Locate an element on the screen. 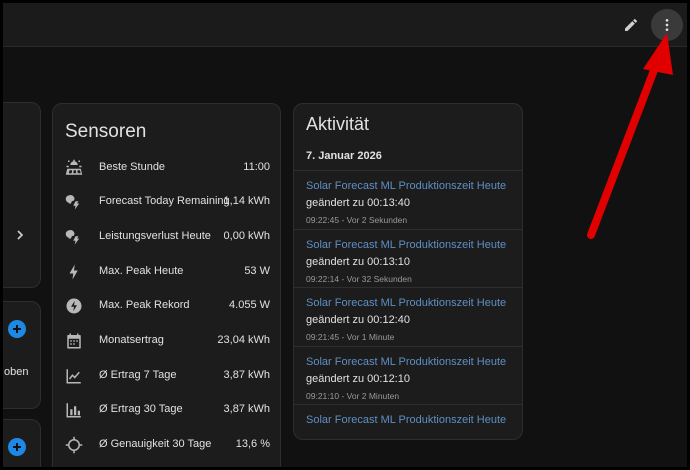 The height and width of the screenshot is (470, 690). activity-entry: Solar Forecast ML Produktionszeit Heute is located at coordinates (408, 421).